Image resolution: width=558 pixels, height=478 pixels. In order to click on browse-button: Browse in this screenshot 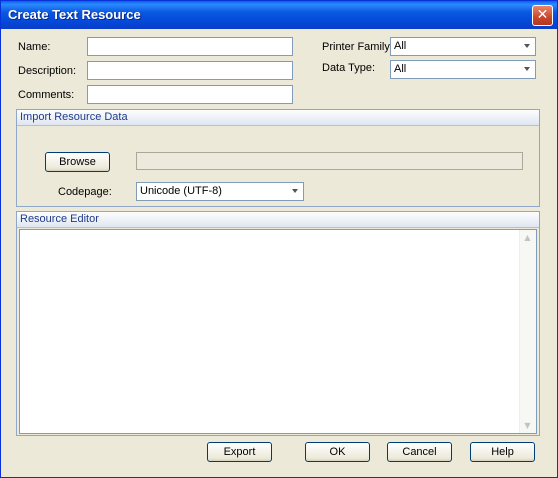, I will do `click(77, 162)`.